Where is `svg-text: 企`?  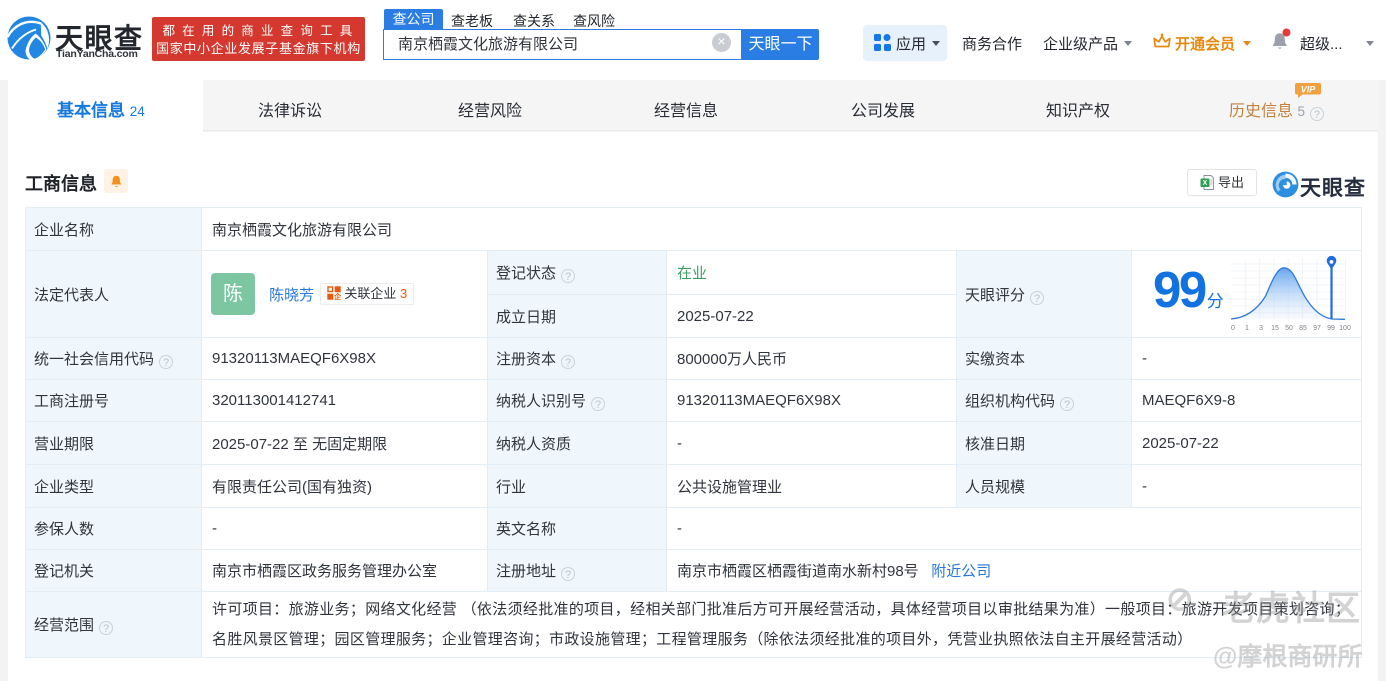
svg-text: 企 is located at coordinates (337, 295).